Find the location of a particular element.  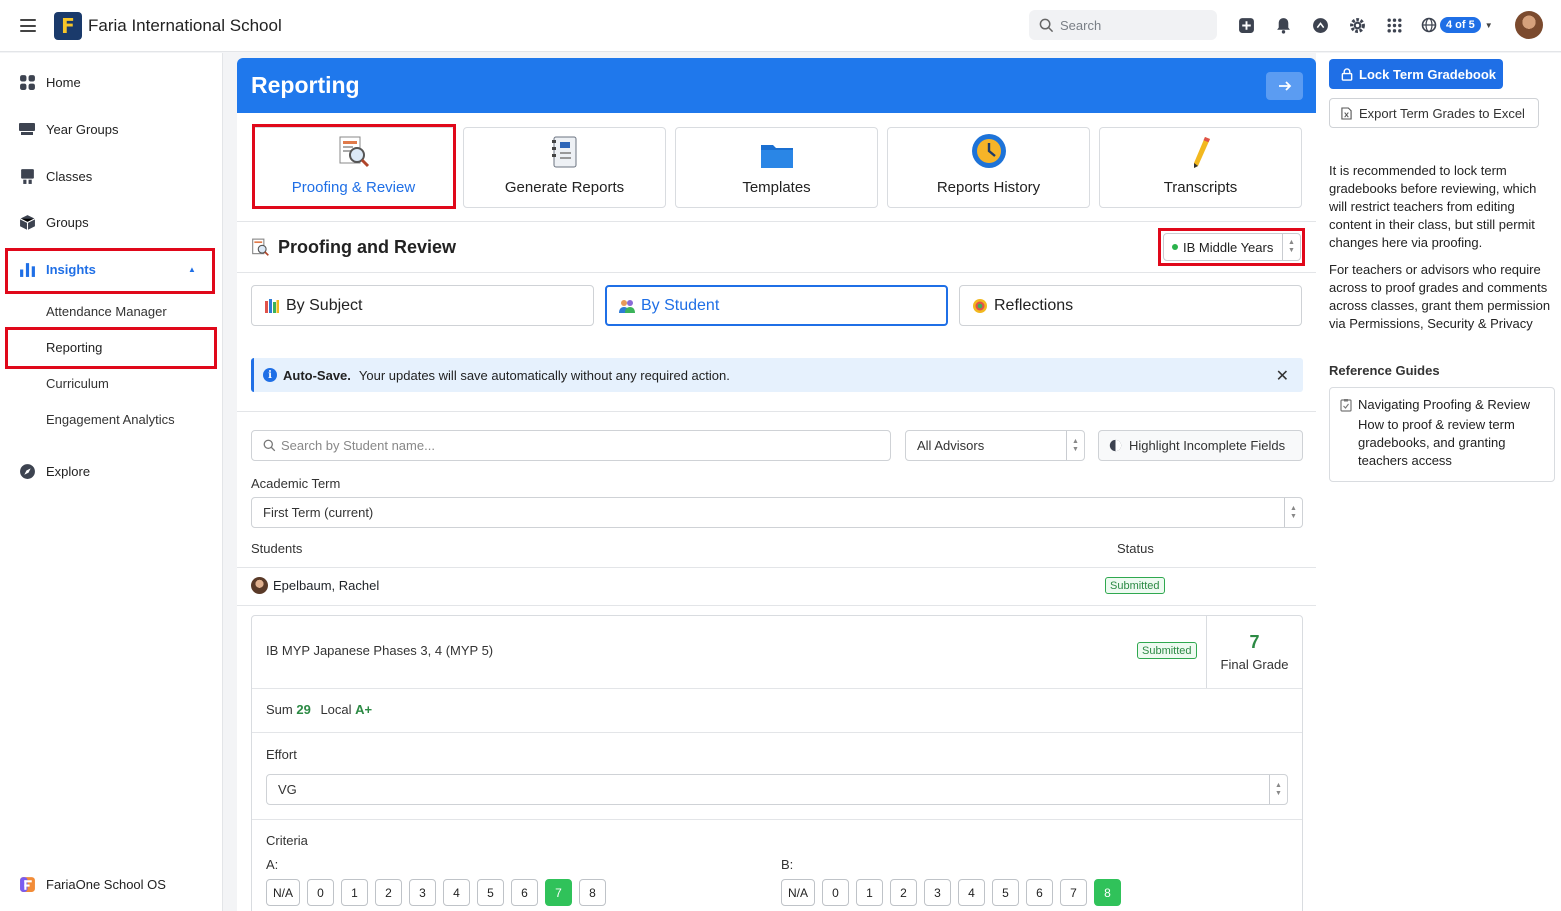

tab-by-student: By Student is located at coordinates (776, 305).